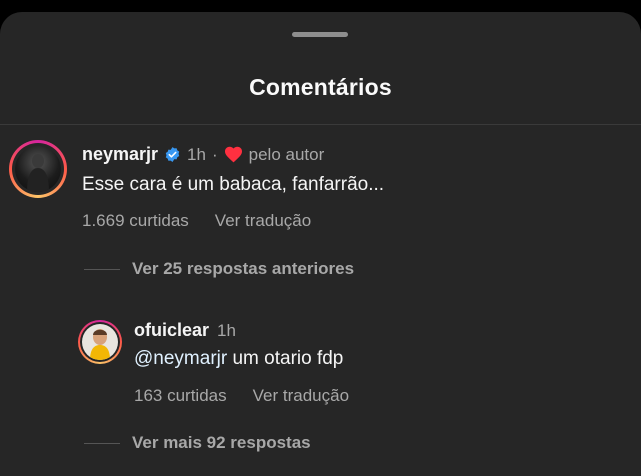 The width and height of the screenshot is (641, 476). I want to click on liked-by-author-label: pelo autor, so click(286, 154).